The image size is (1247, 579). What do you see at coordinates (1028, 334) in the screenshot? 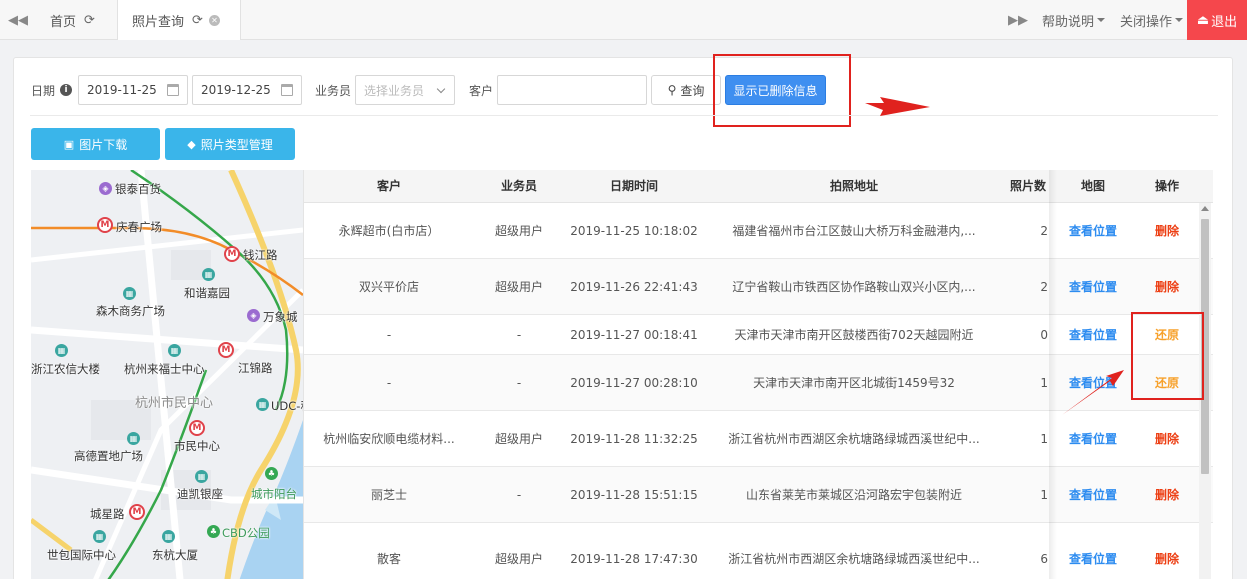
I see `cell-count: 0` at bounding box center [1028, 334].